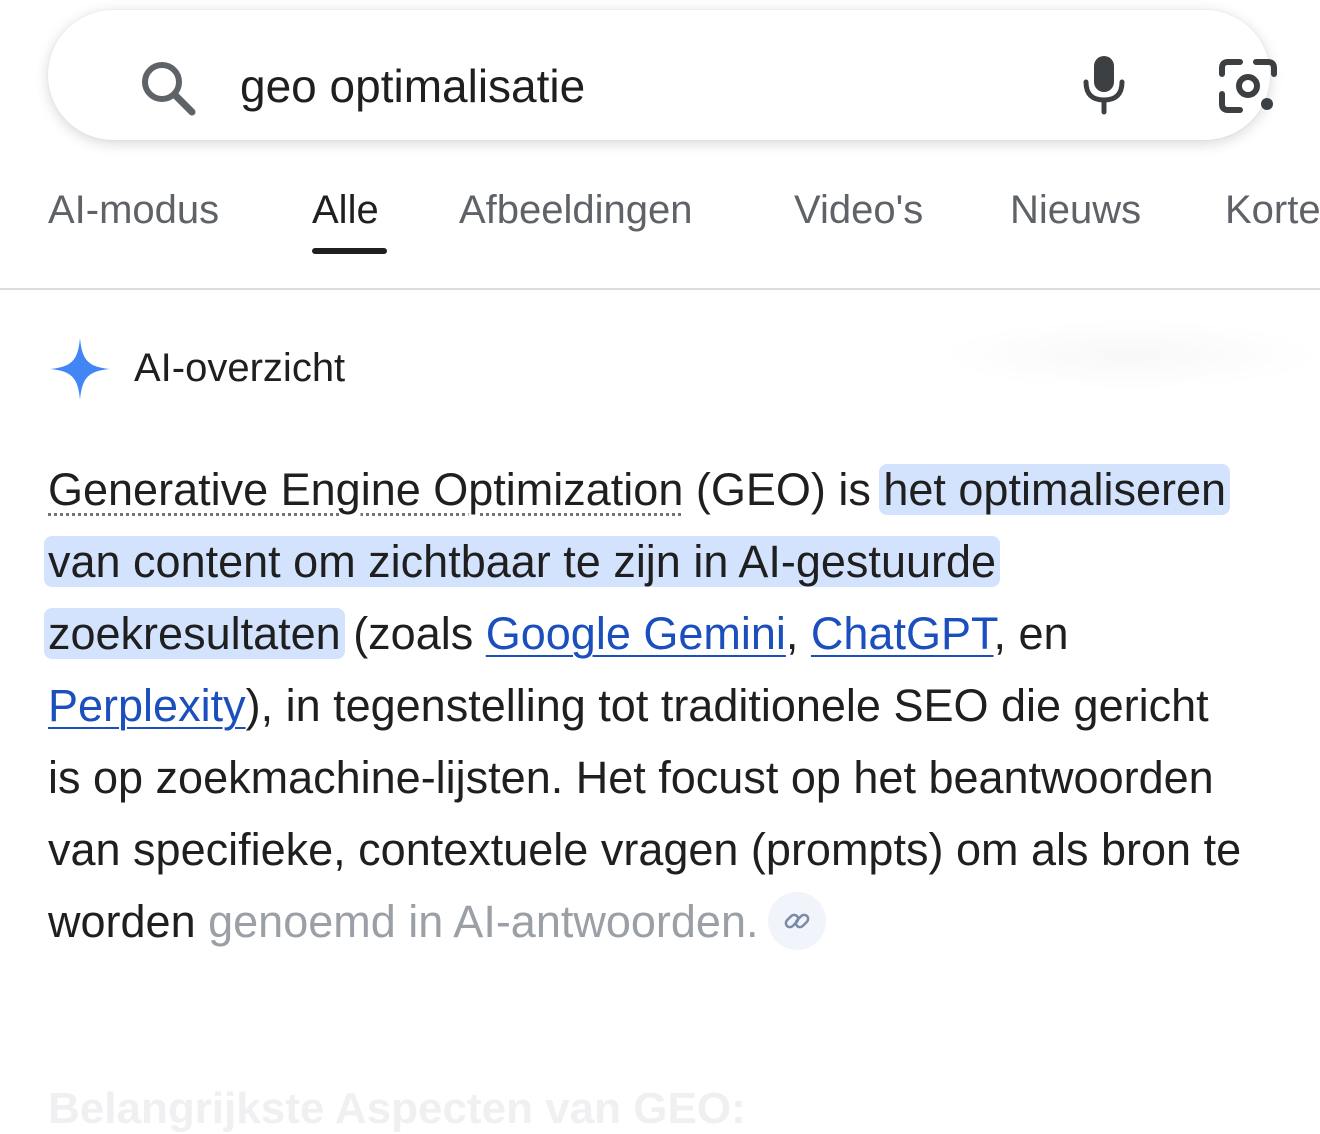 This screenshot has height=1134, width=1320. What do you see at coordinates (1272, 210) in the screenshot?
I see `tab-korte: Korte` at bounding box center [1272, 210].